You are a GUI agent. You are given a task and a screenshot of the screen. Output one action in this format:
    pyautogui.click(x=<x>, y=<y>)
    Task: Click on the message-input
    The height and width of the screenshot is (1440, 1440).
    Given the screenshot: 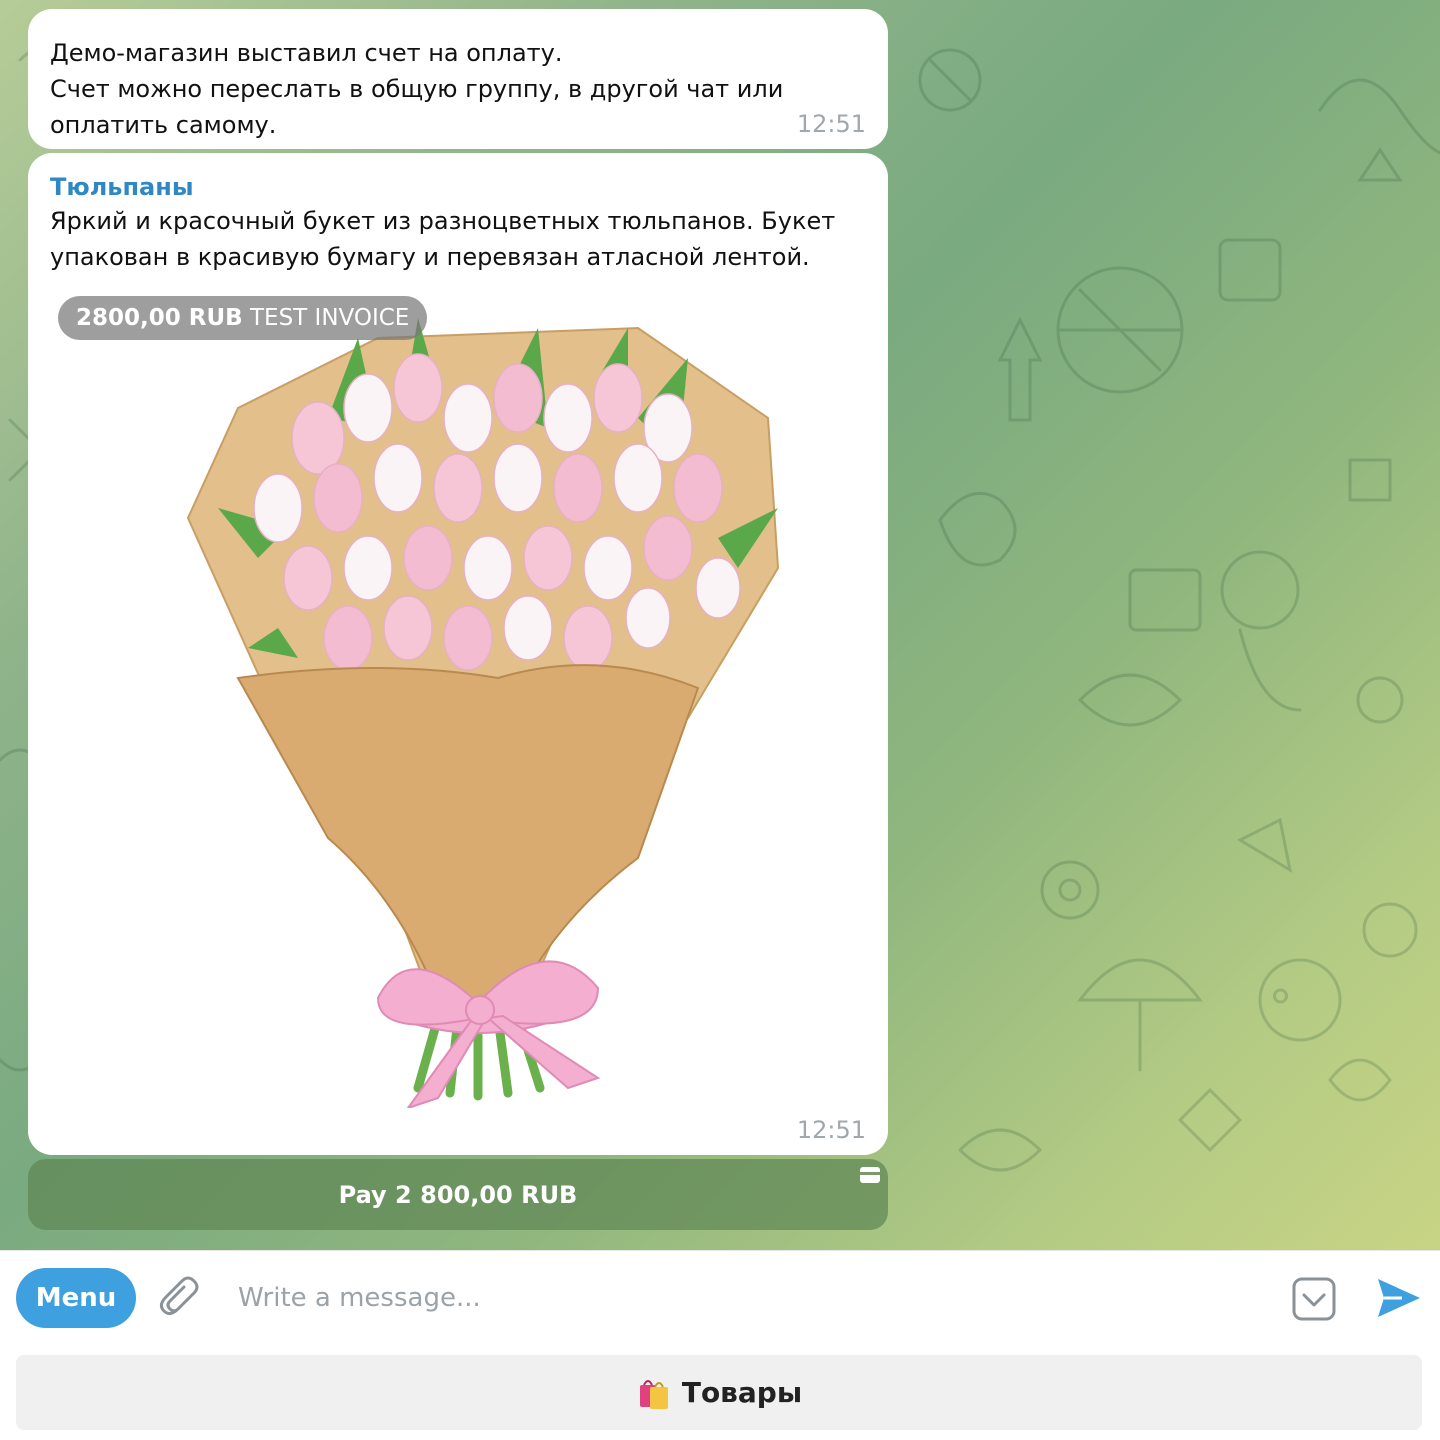 What is the action you would take?
    pyautogui.click(x=753, y=1298)
    